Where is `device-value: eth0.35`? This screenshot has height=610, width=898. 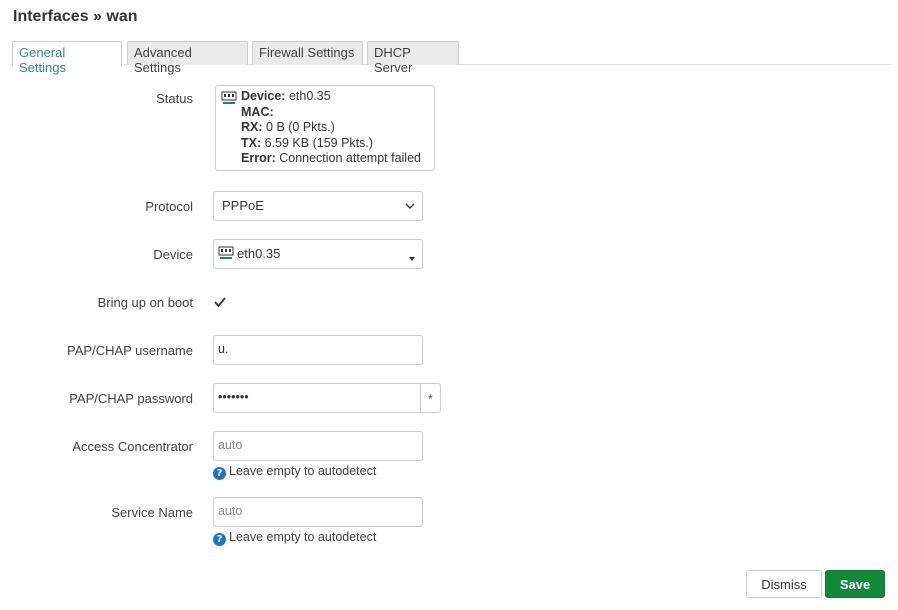 device-value: eth0.35 is located at coordinates (259, 253).